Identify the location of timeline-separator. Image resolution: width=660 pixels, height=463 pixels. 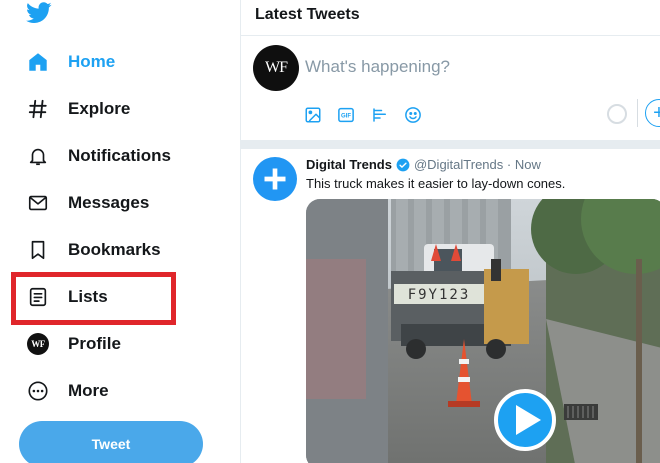
(450, 144).